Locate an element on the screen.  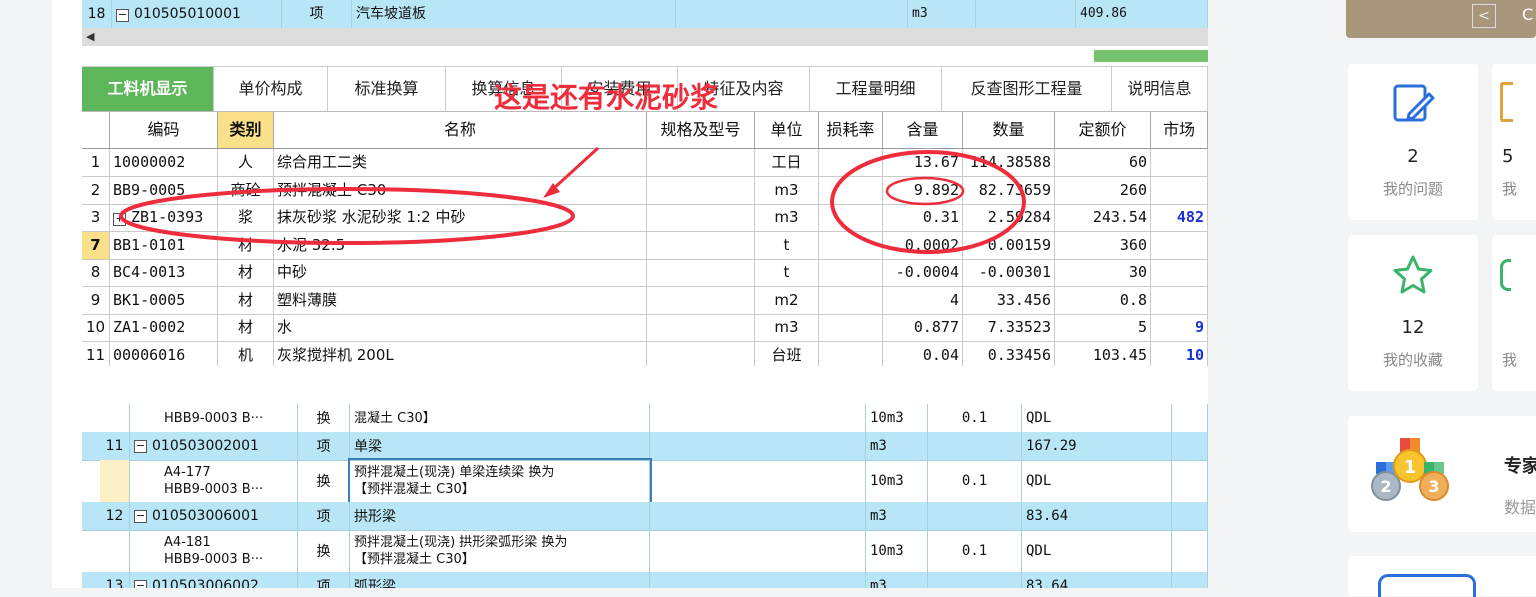
expert-subtitle: 数据 is located at coordinates (1520, 507).